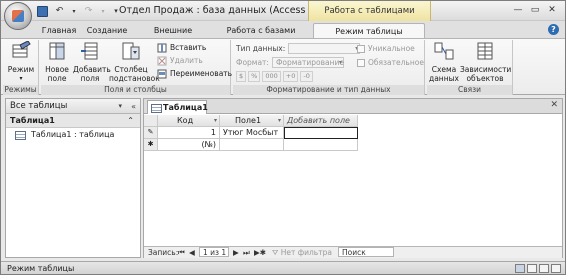 Image resolution: width=566 pixels, height=275 pixels. I want to click on view-button-label: Режим, so click(21, 69).